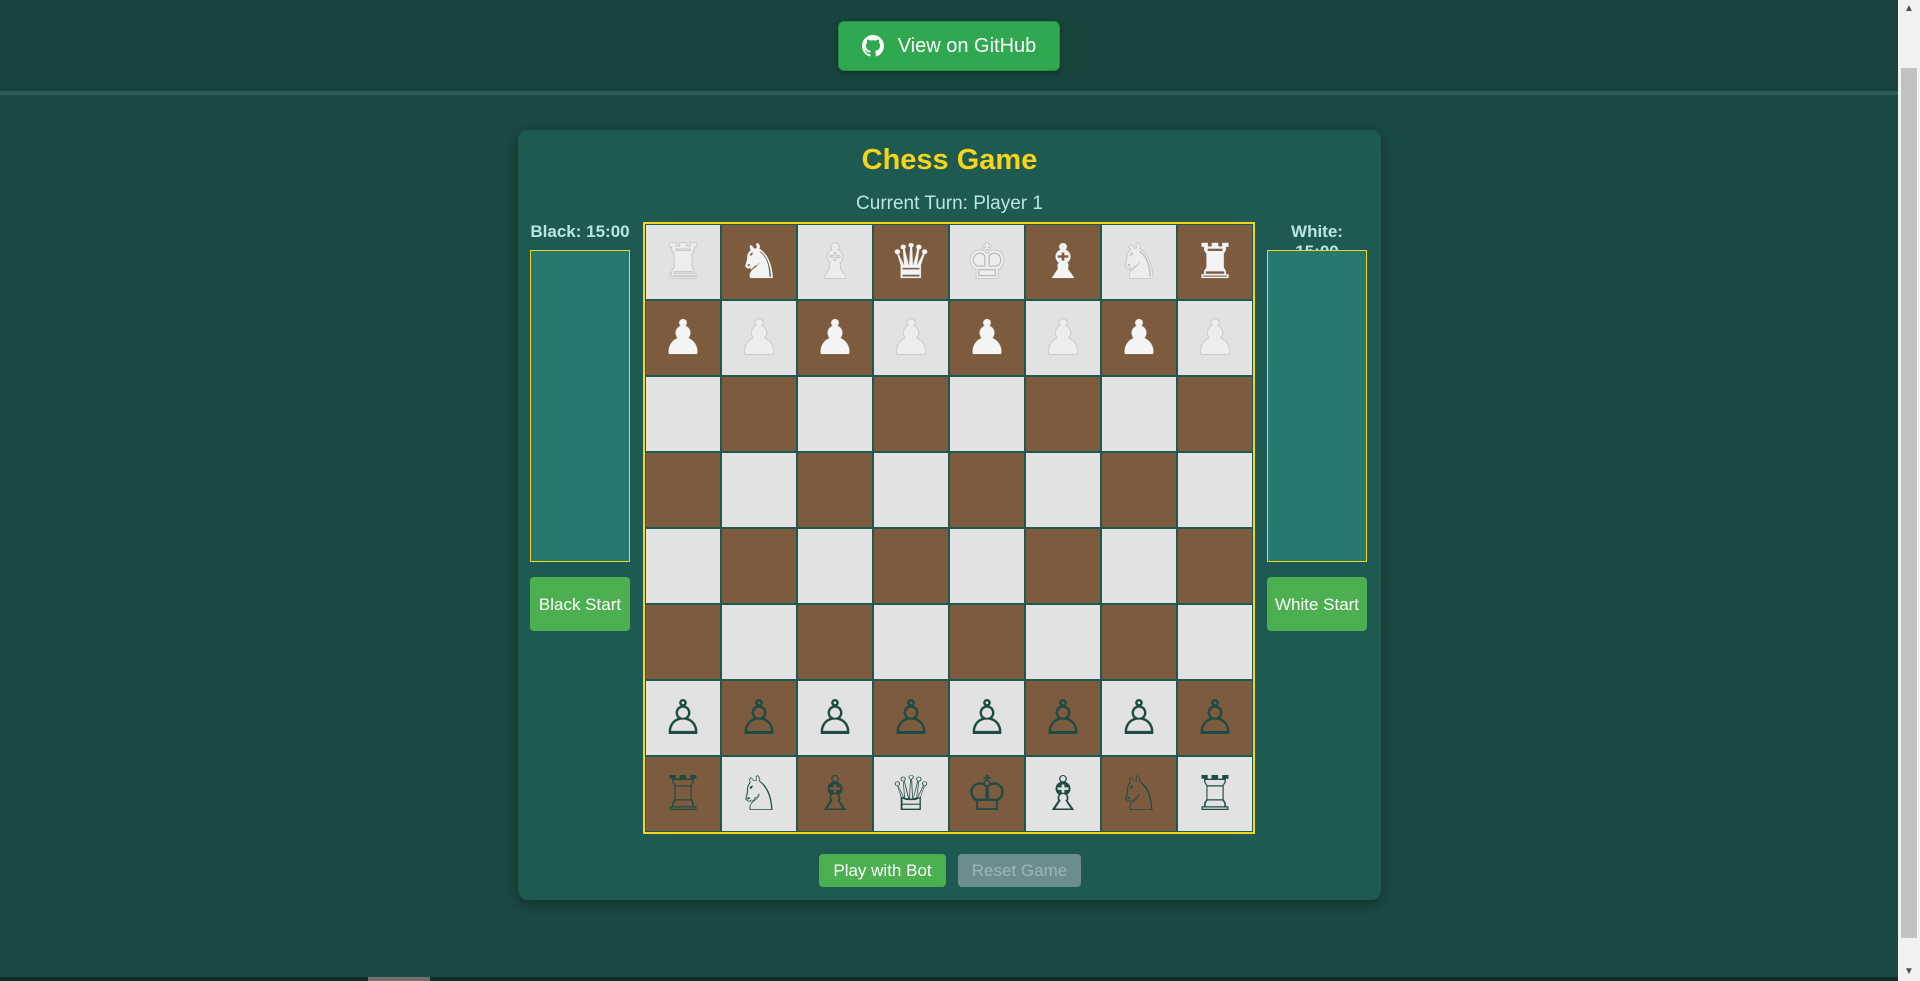  Describe the element at coordinates (759, 566) in the screenshot. I see `square-b4` at that location.